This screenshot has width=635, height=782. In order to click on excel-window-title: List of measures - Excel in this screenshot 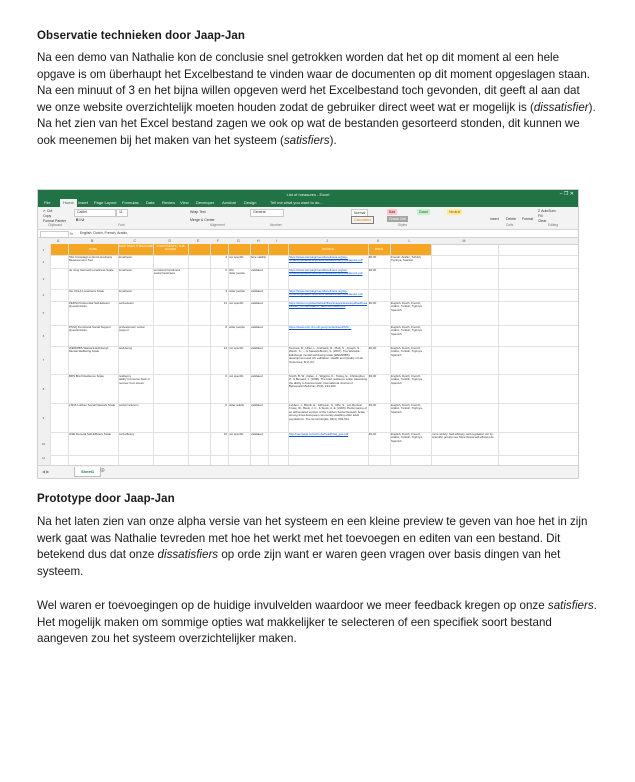, I will do `click(308, 194)`.